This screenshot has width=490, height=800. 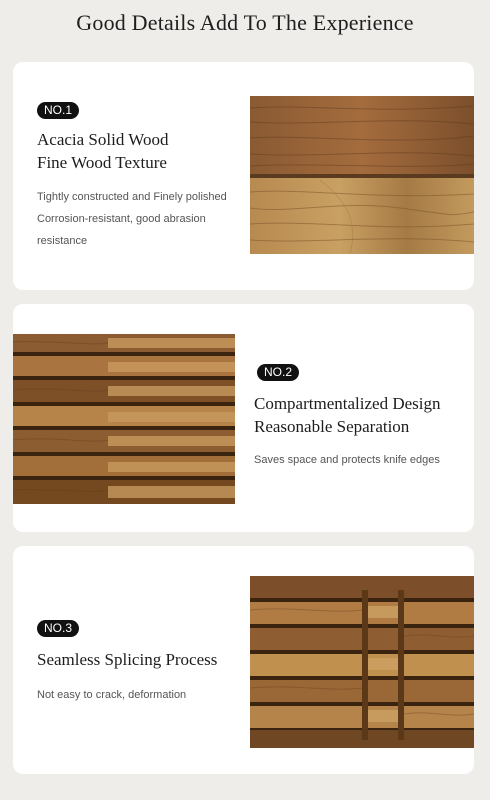 What do you see at coordinates (58, 628) in the screenshot?
I see `badge-no3: NO.3` at bounding box center [58, 628].